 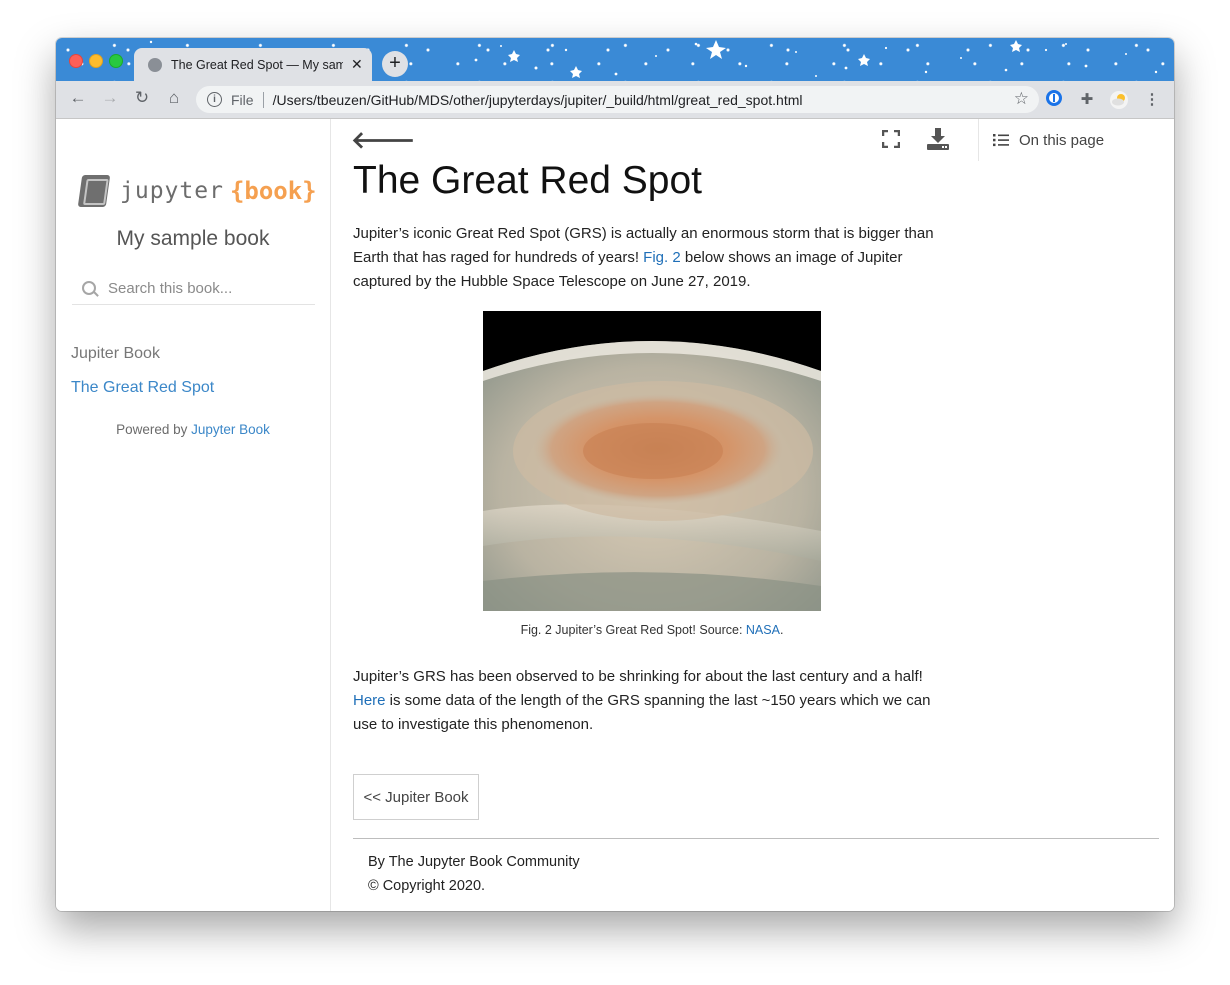 What do you see at coordinates (1062, 140) in the screenshot?
I see `on-this-page-label: On this page` at bounding box center [1062, 140].